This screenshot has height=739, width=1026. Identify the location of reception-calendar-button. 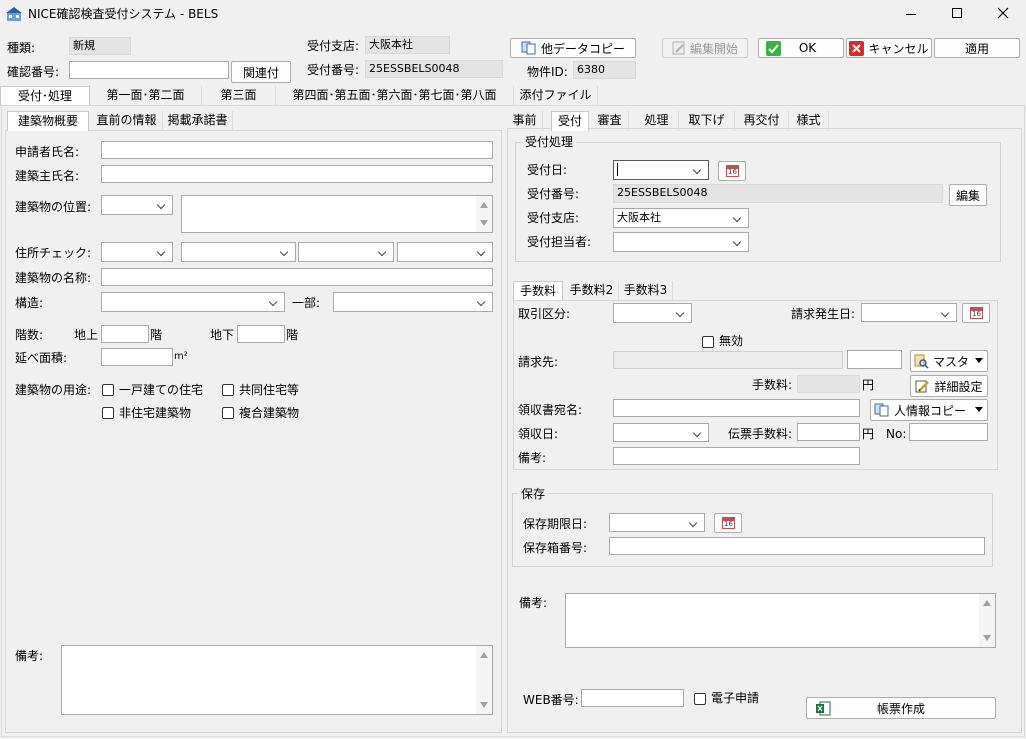
(732, 171).